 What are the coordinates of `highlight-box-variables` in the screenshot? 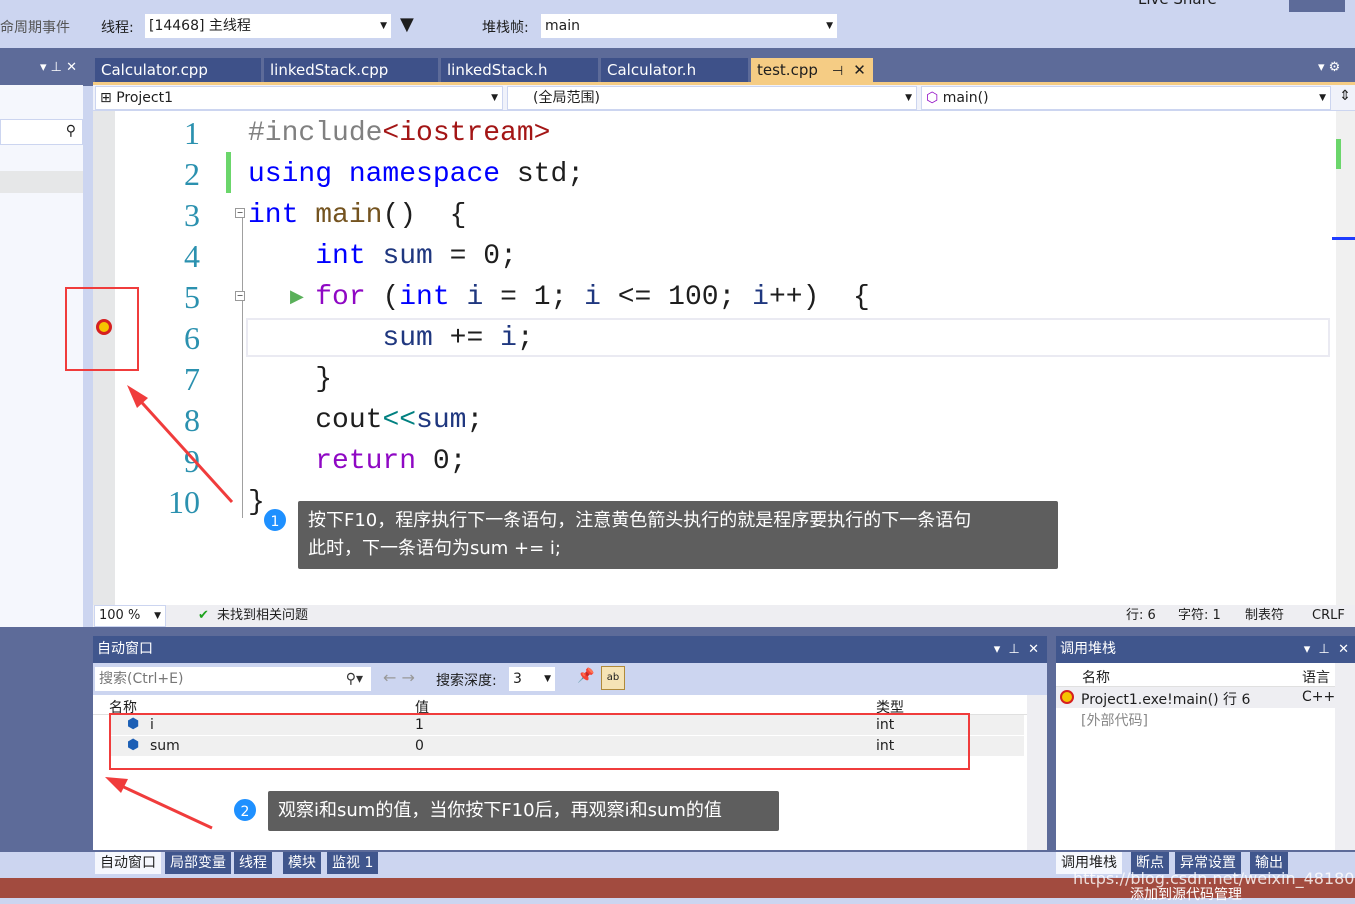 It's located at (539, 741).